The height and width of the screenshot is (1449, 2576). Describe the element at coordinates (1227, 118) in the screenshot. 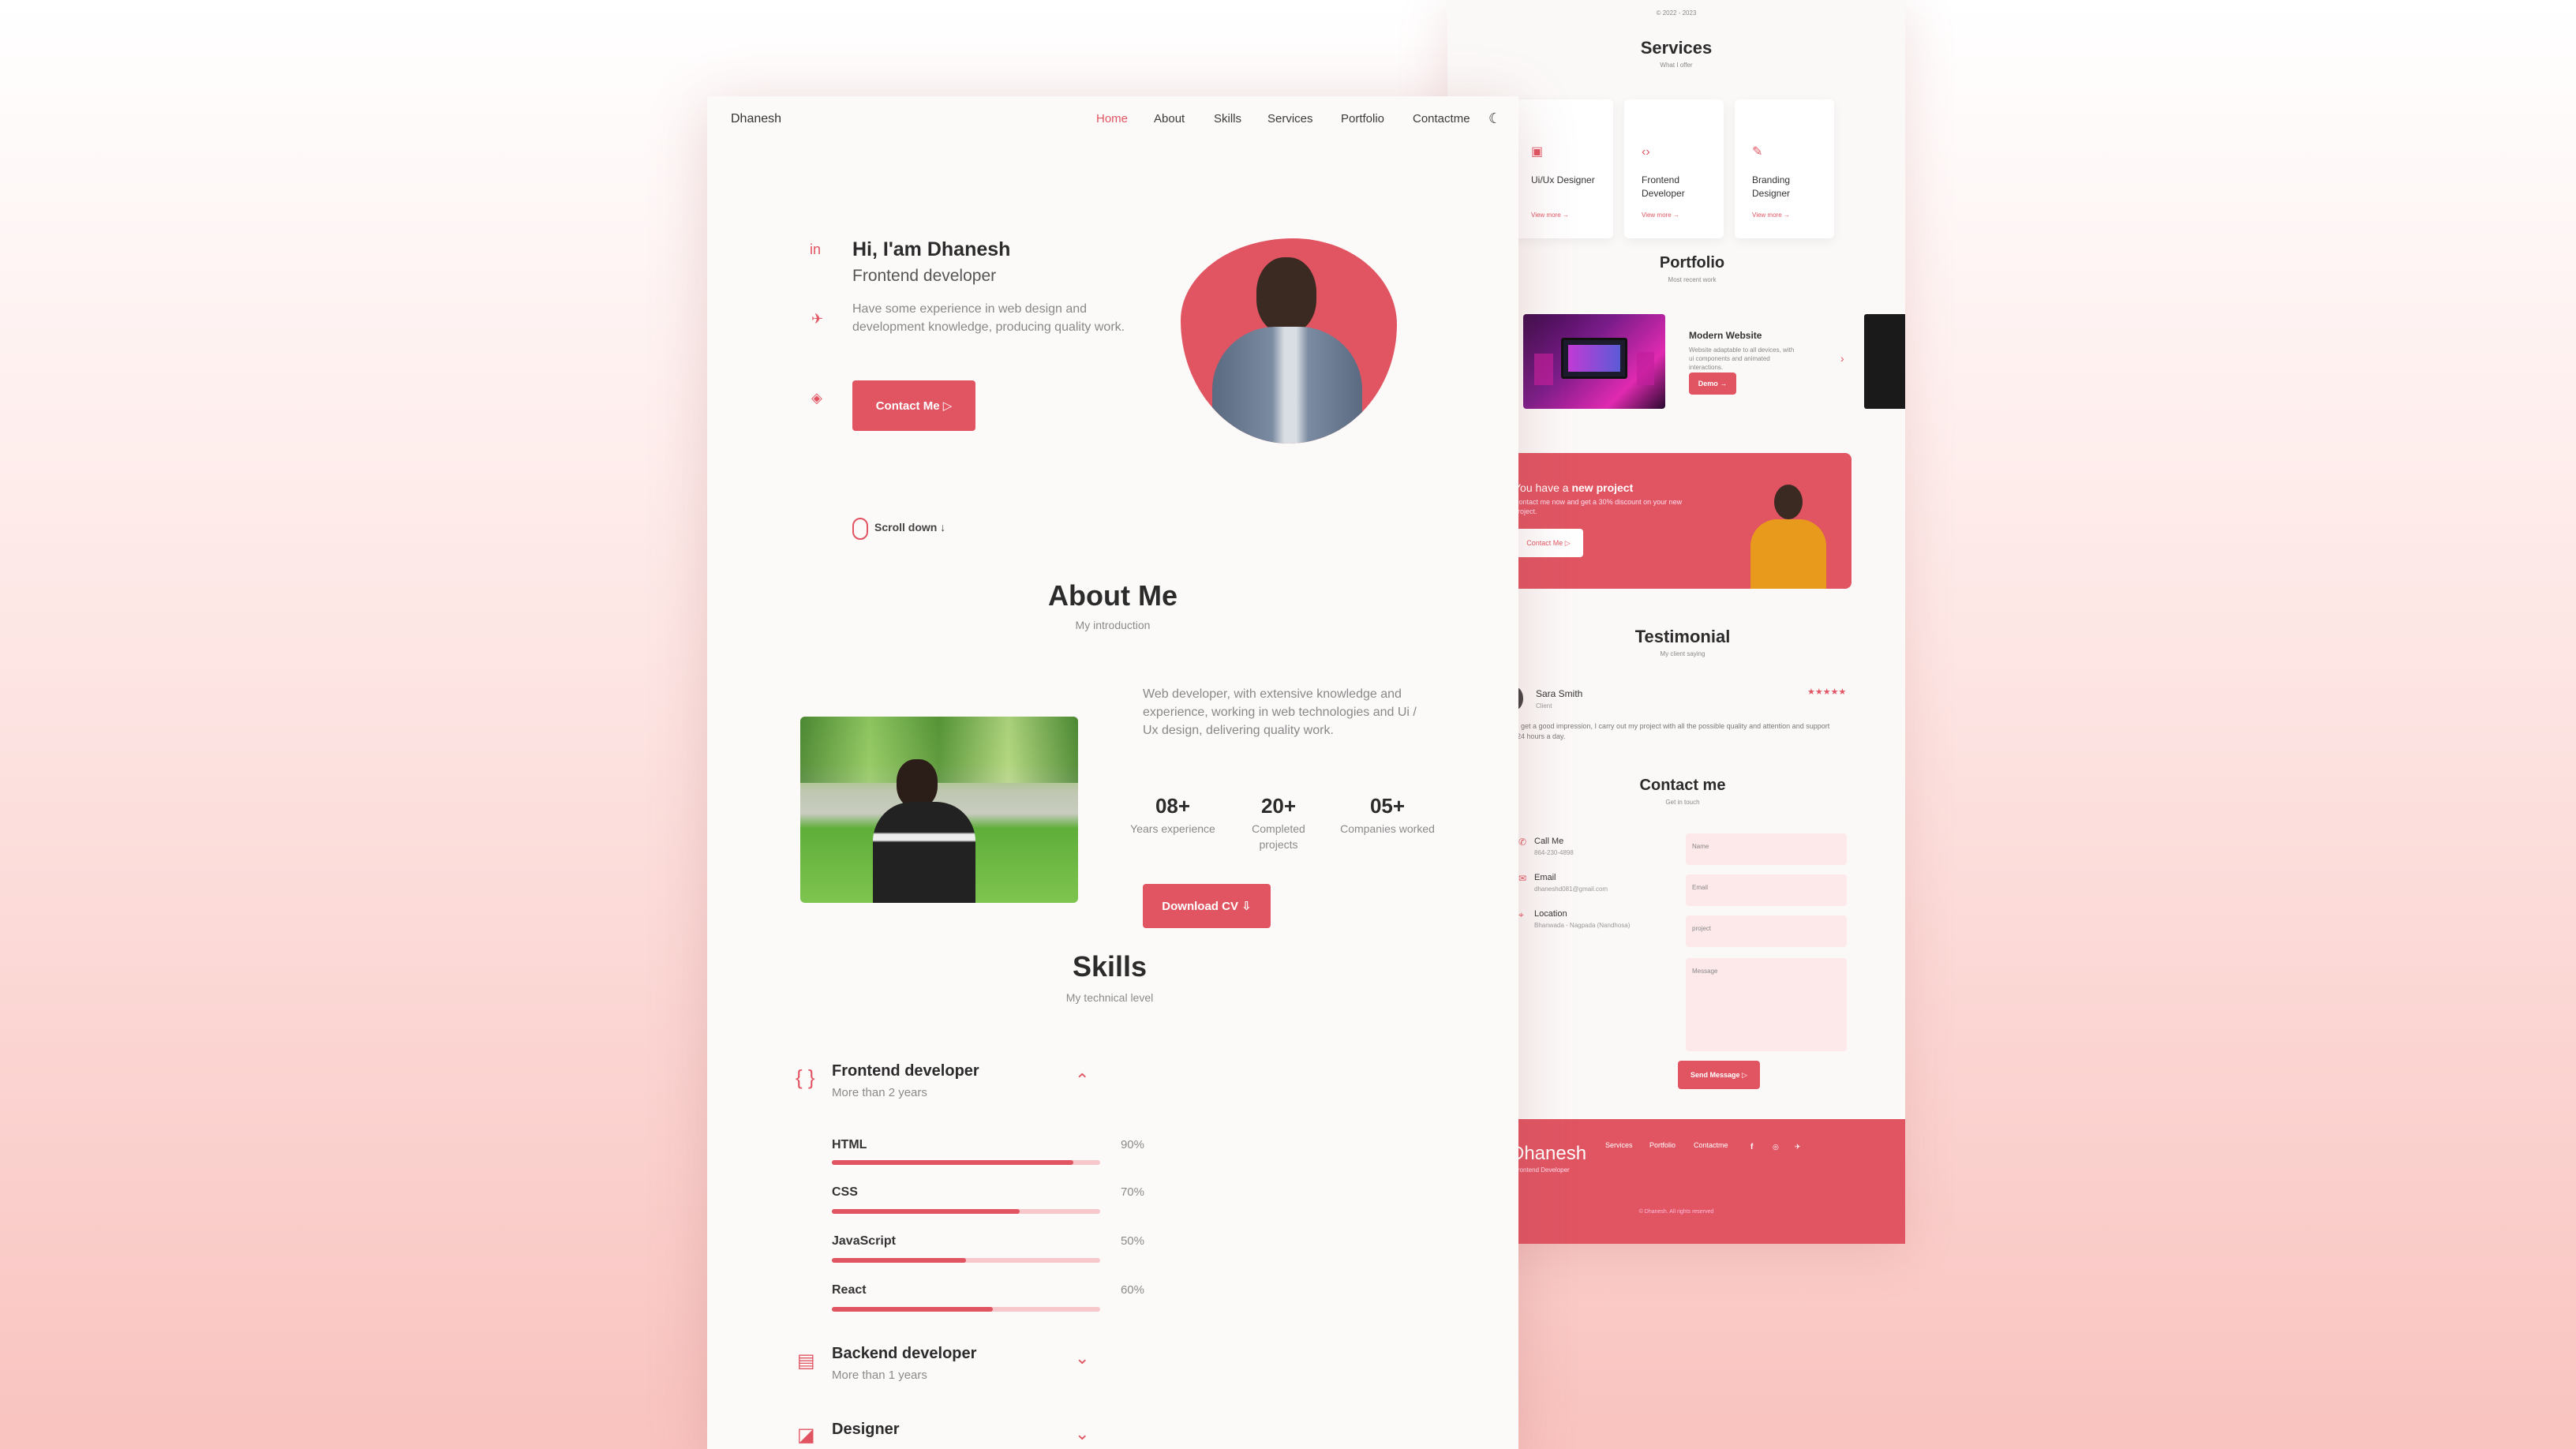

I see `nav-skills: Skills` at that location.